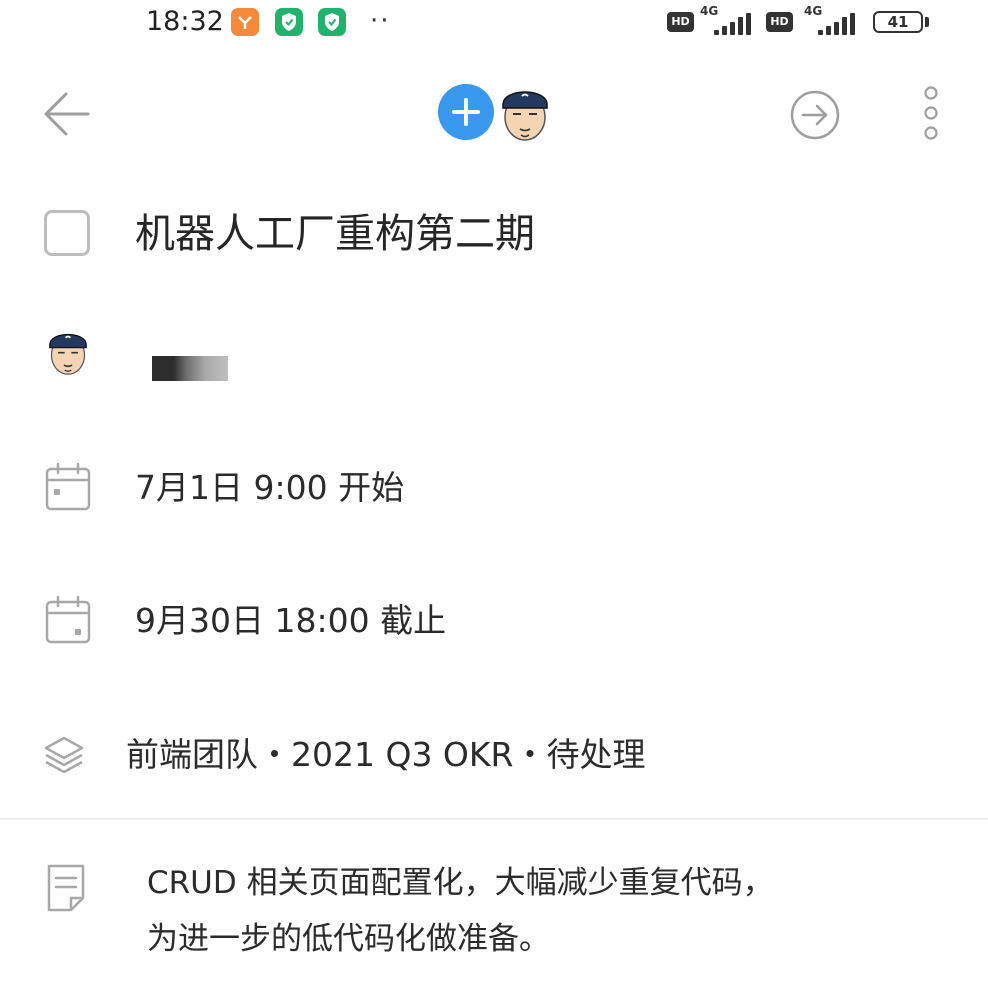 The height and width of the screenshot is (1000, 988). I want to click on assignee-avatar, so click(68, 351).